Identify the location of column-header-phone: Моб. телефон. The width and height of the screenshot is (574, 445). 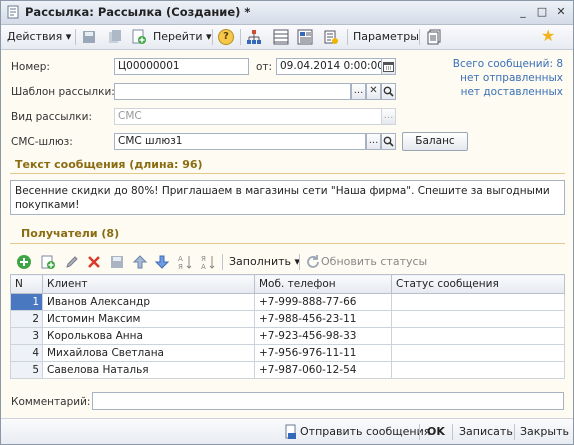
(323, 284).